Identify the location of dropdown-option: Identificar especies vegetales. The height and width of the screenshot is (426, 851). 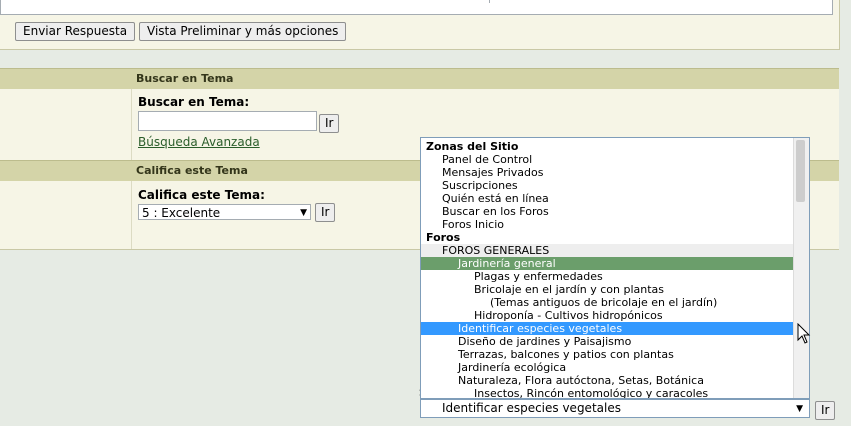
(607, 328).